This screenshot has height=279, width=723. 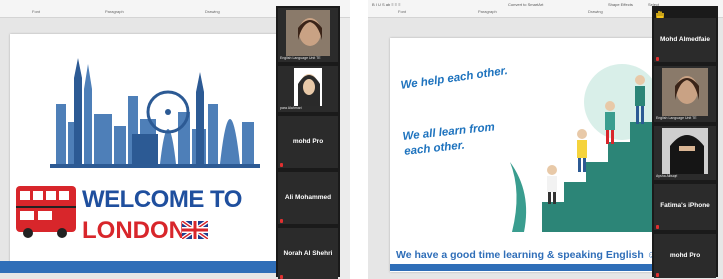 I want to click on participant-tile: Norah Al Shehri, so click(x=308, y=253).